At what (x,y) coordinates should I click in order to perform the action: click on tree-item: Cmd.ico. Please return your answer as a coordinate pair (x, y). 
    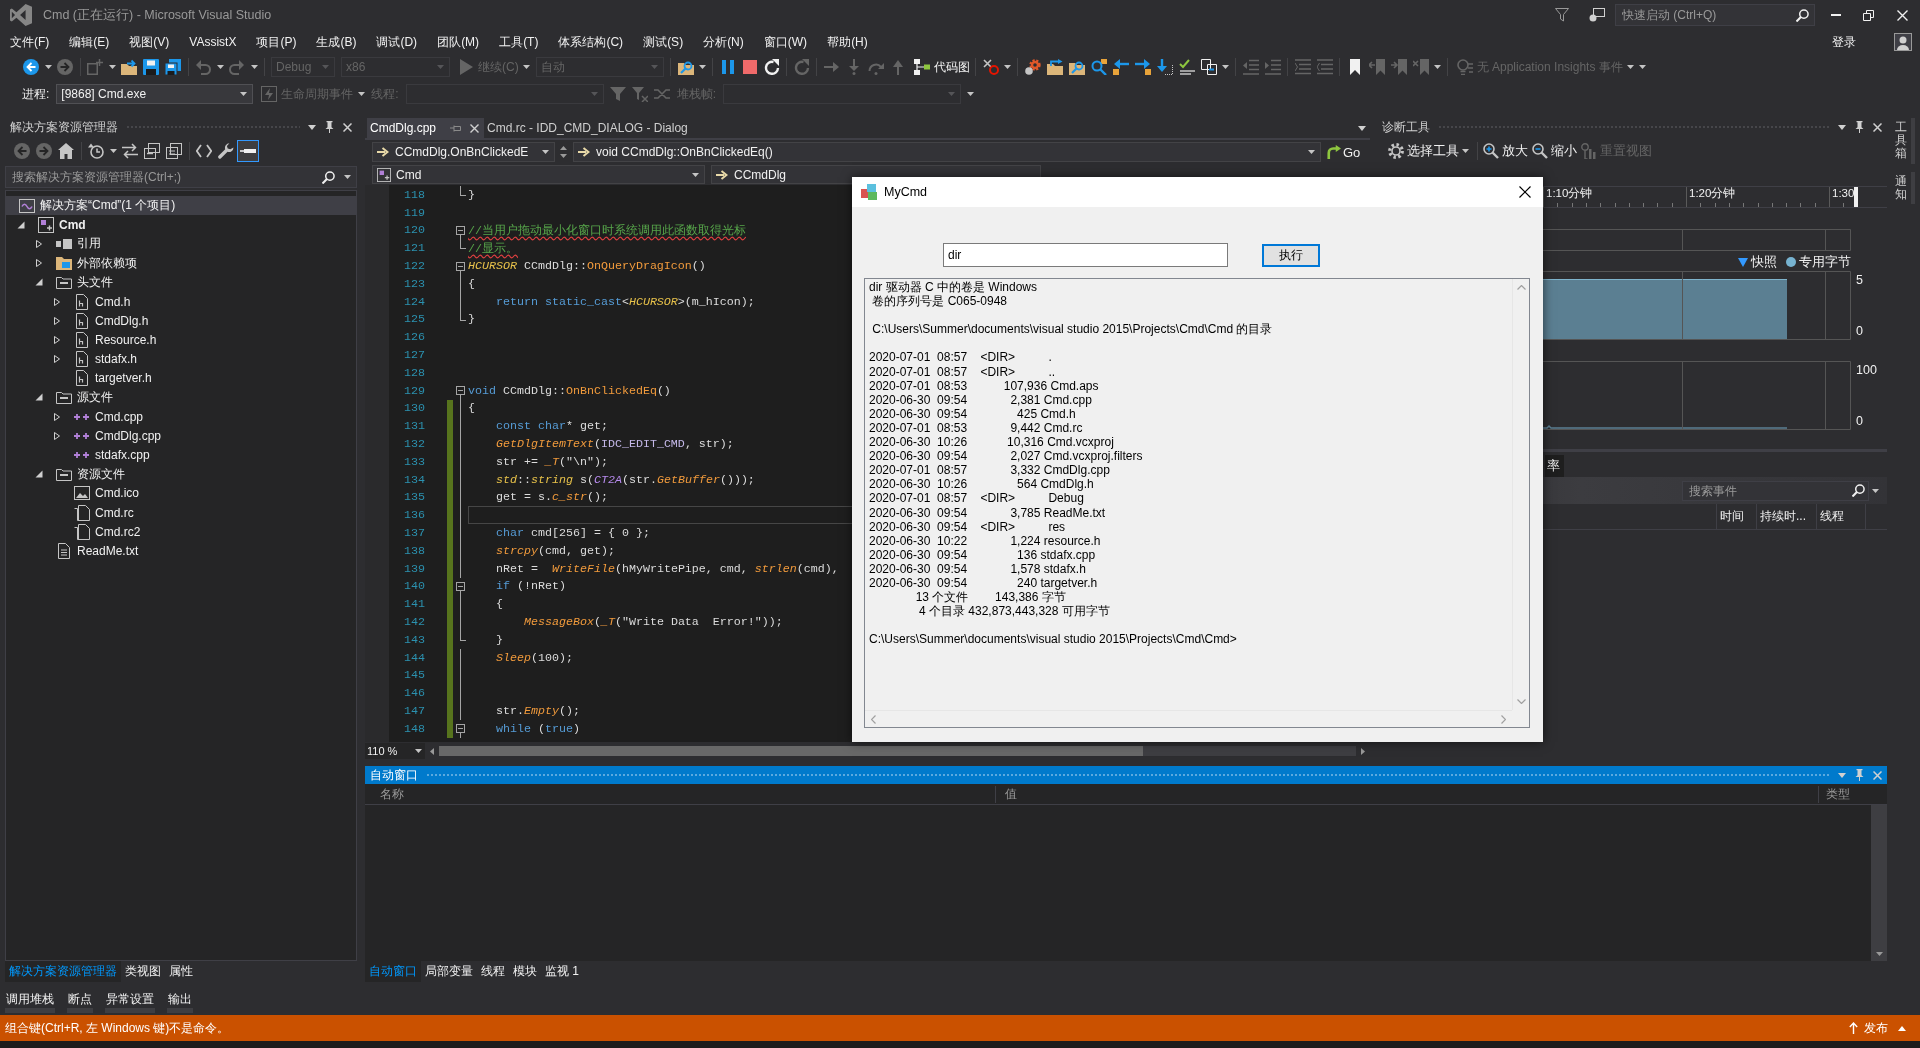
    Looking at the image, I should click on (97, 493).